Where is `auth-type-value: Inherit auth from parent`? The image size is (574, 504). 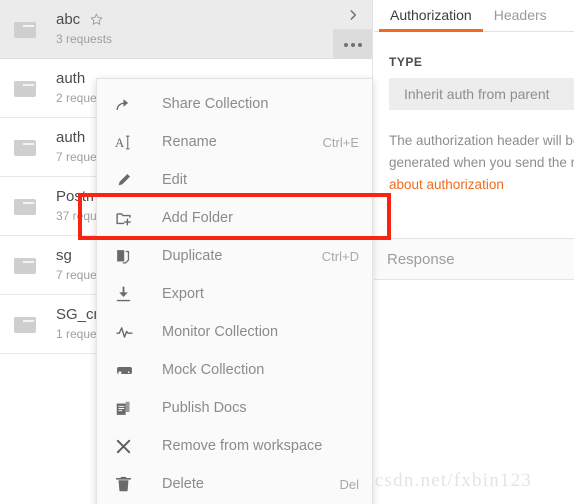 auth-type-value: Inherit auth from parent is located at coordinates (477, 94).